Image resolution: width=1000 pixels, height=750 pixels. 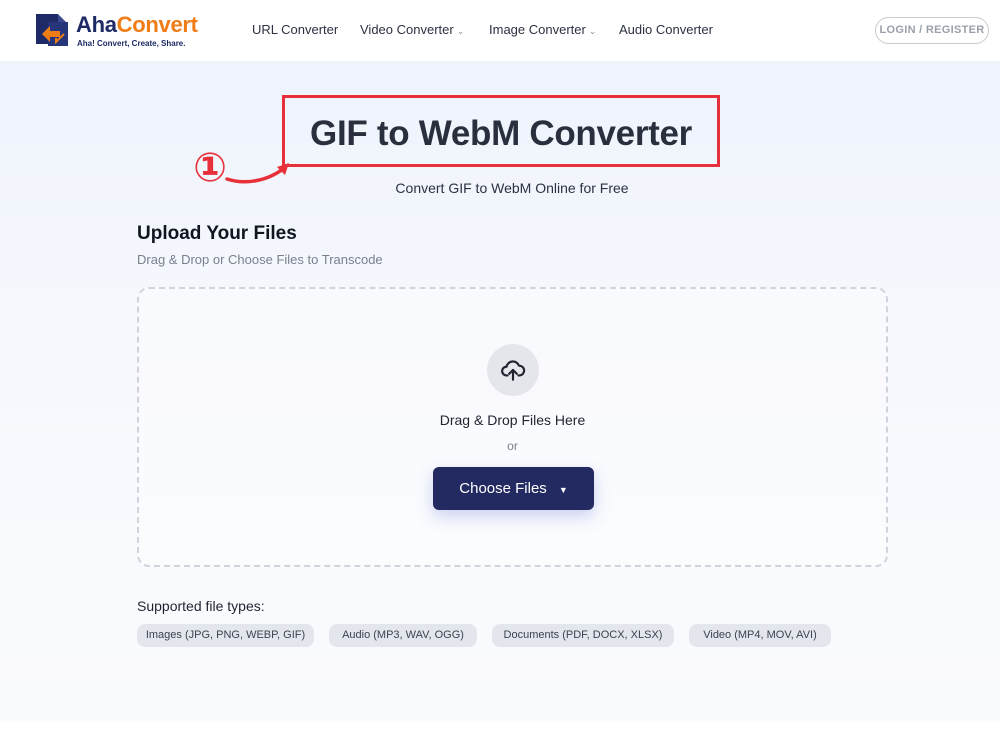 I want to click on file-type-chip-audio: Audio (MP3, WAV, OGG), so click(x=403, y=635).